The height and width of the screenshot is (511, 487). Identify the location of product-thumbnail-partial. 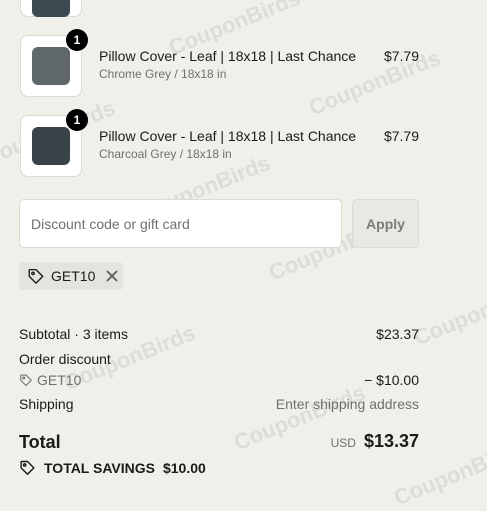
(51, 8).